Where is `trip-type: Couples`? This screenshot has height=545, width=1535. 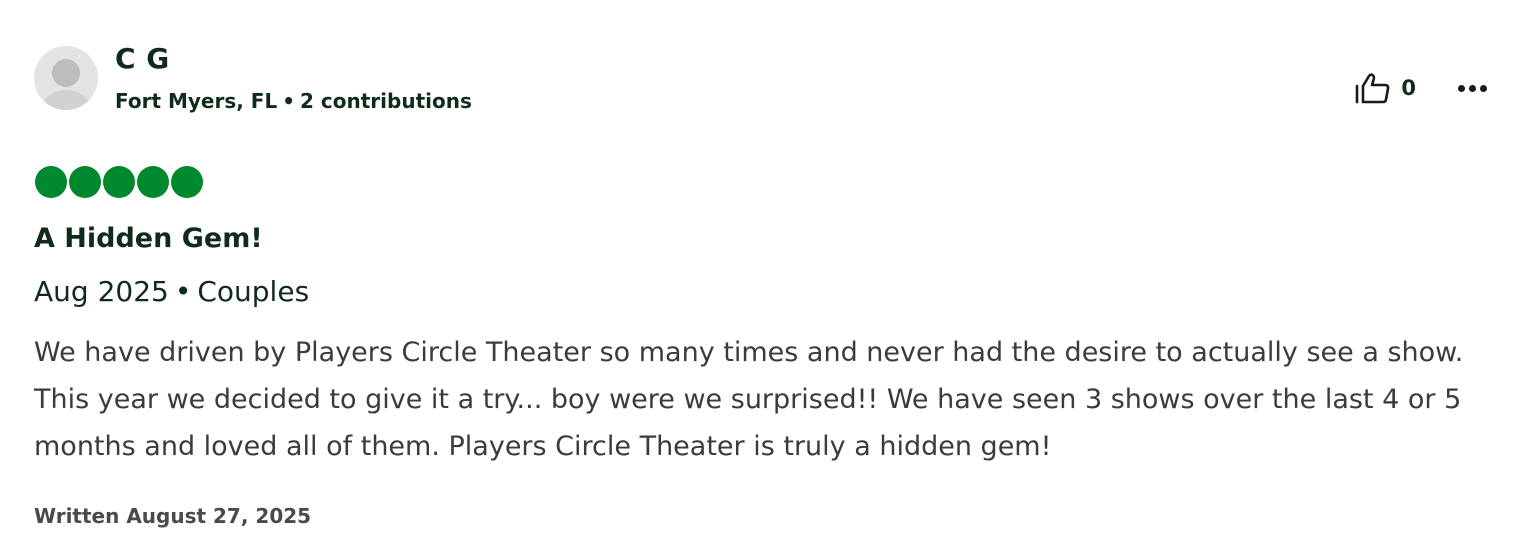
trip-type: Couples is located at coordinates (253, 291).